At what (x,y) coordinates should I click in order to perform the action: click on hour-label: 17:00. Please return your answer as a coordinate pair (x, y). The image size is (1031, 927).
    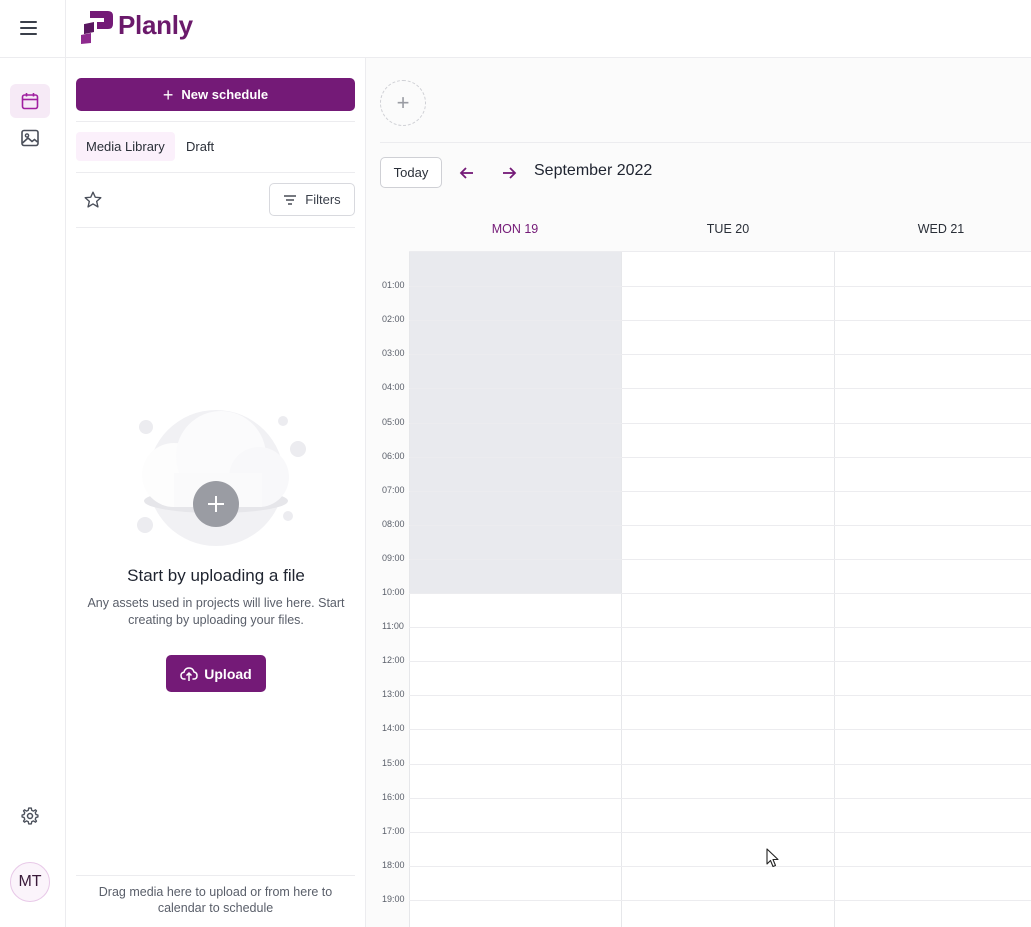
    Looking at the image, I should click on (393, 830).